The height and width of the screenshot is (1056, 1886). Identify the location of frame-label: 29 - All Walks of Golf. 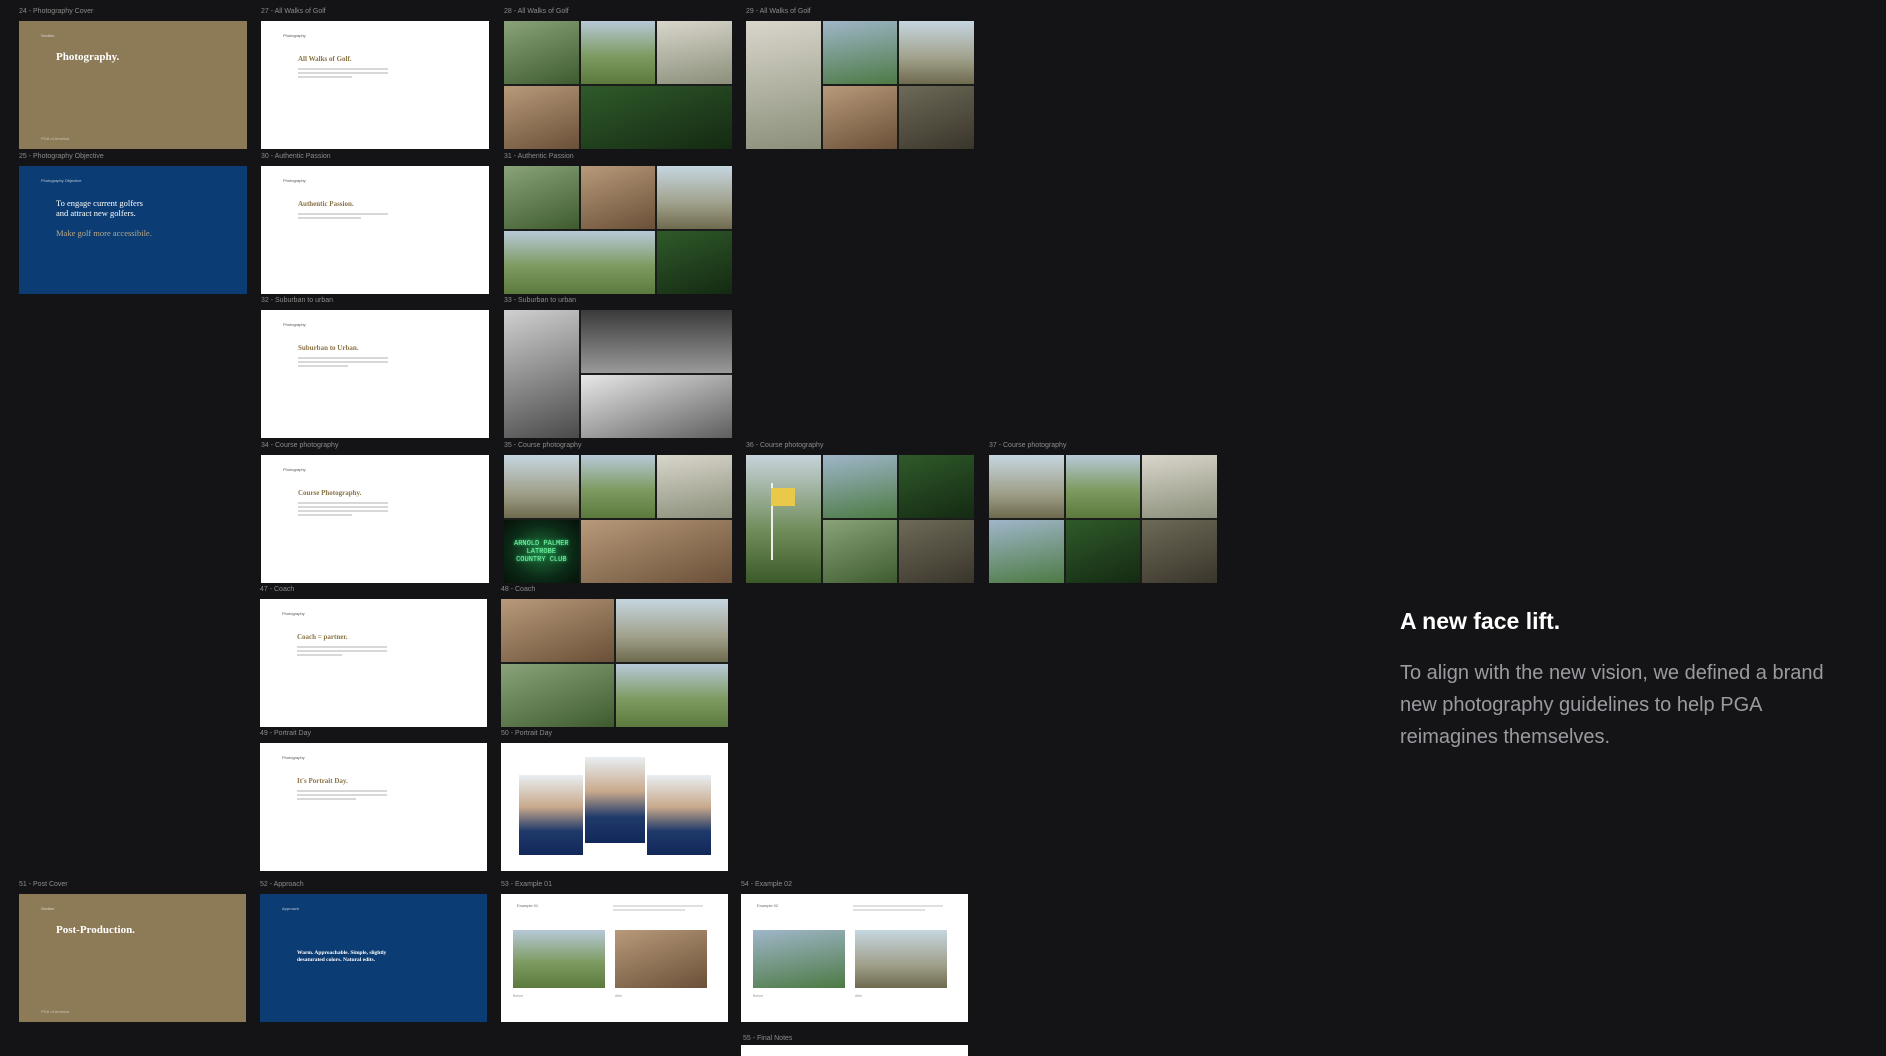
(778, 11).